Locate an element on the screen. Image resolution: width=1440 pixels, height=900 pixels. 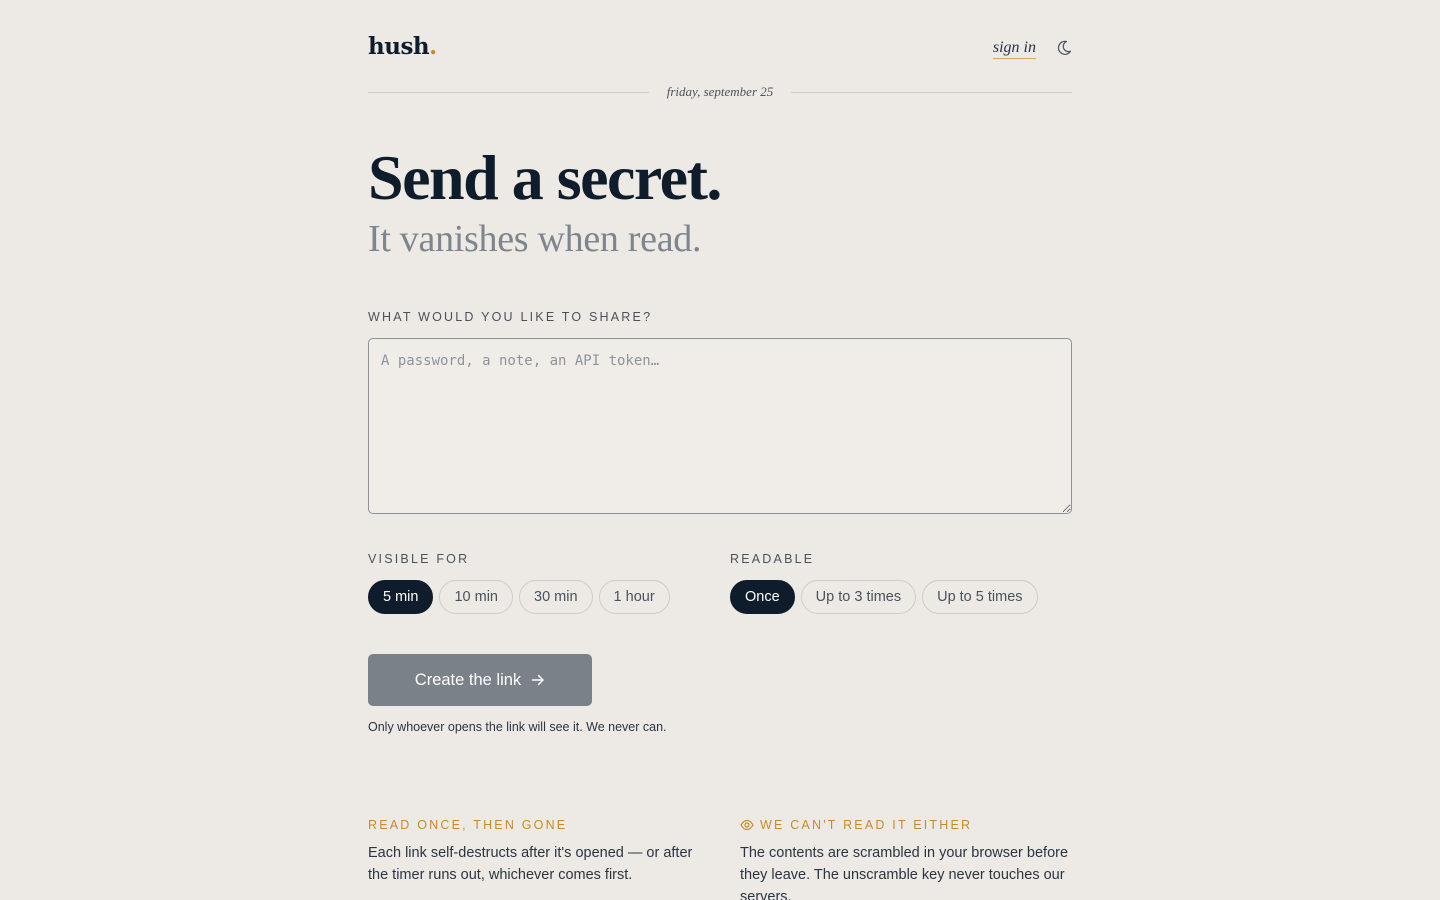
moon-icon is located at coordinates (1064, 48).